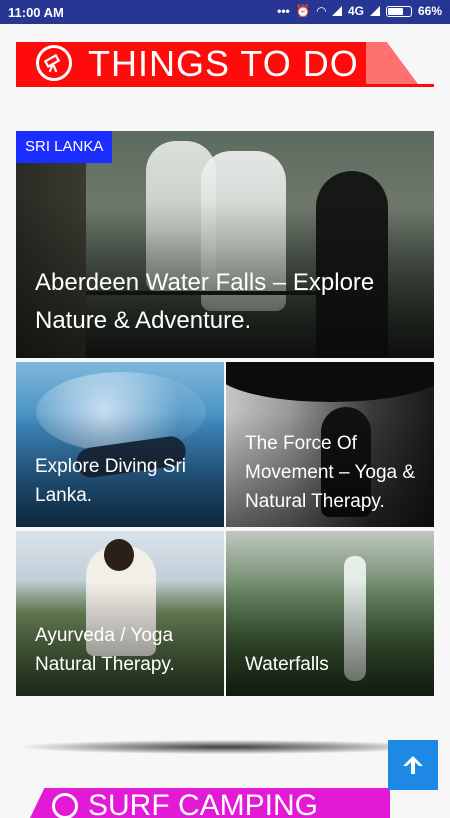 The height and width of the screenshot is (818, 450). Describe the element at coordinates (330, 382) in the screenshot. I see `photo-cave-arch` at that location.